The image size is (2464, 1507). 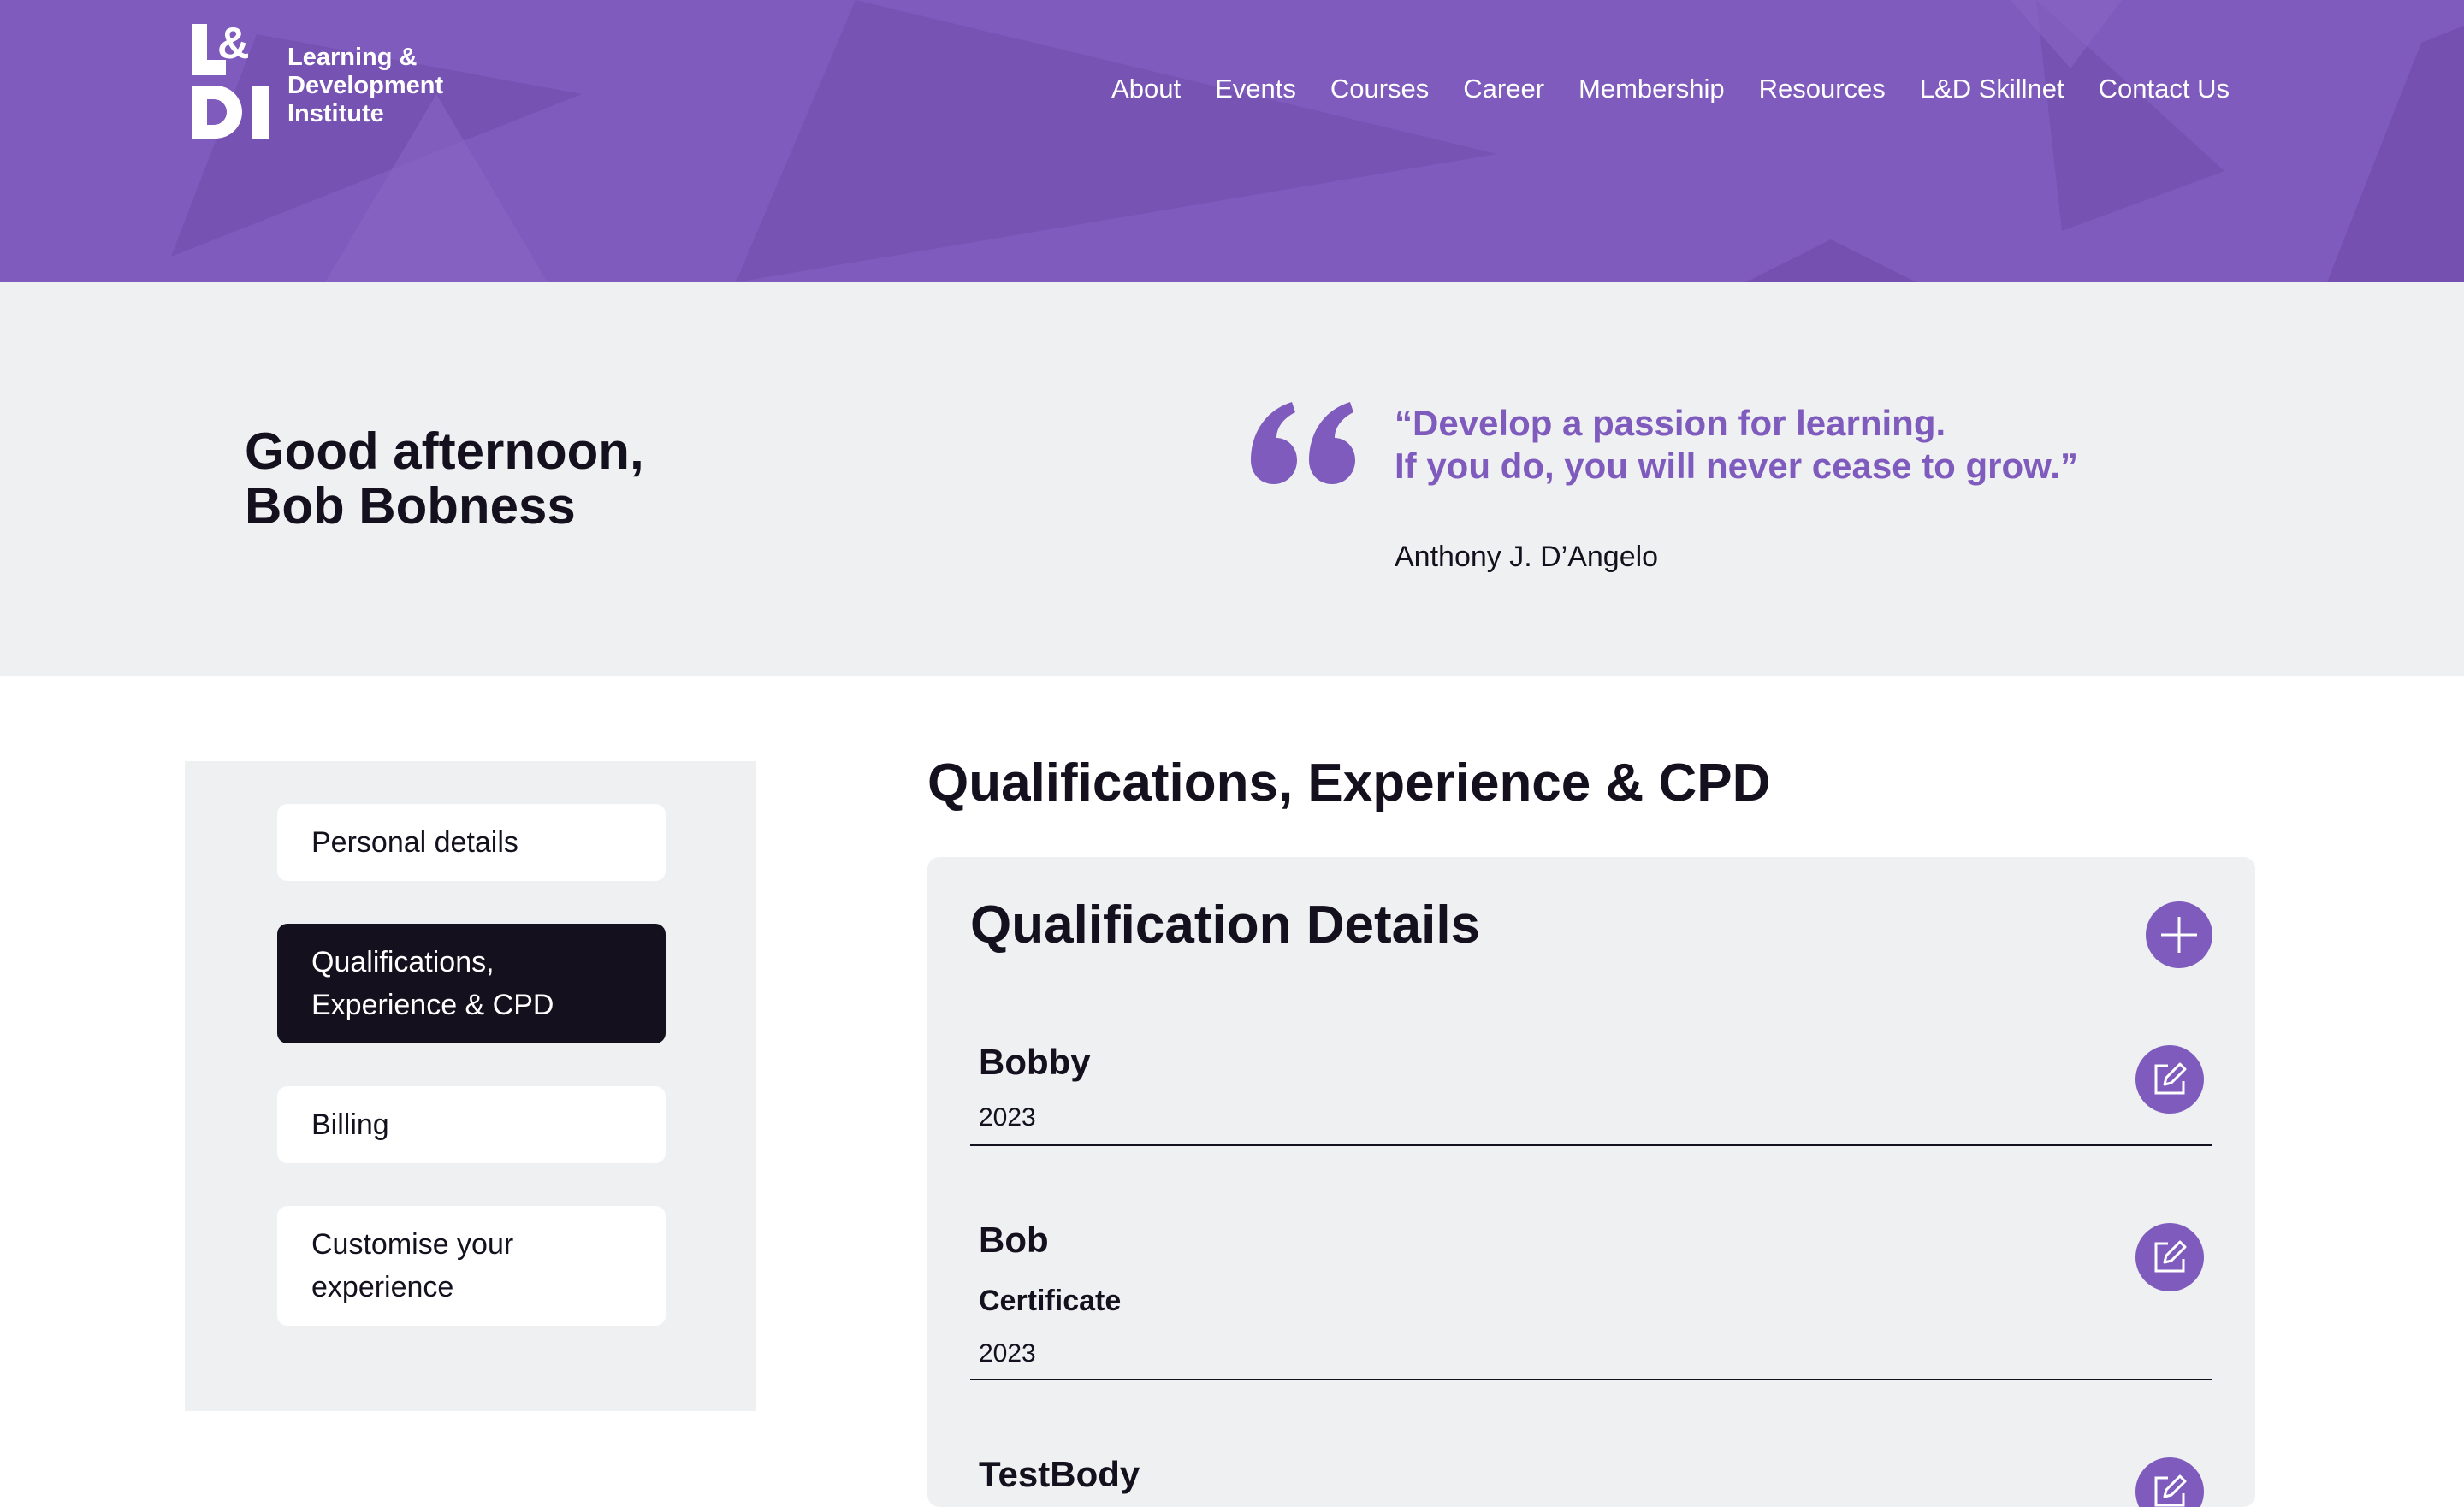 What do you see at coordinates (1527, 557) in the screenshot?
I see `quote-author: Anthony J. D’Angelo` at bounding box center [1527, 557].